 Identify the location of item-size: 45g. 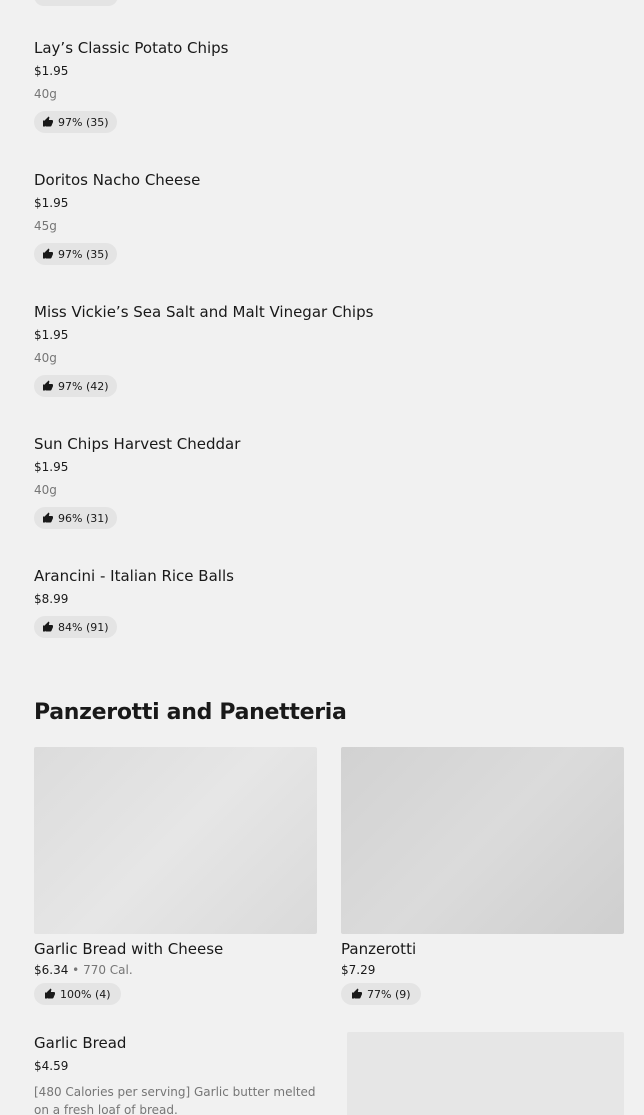
(45, 226).